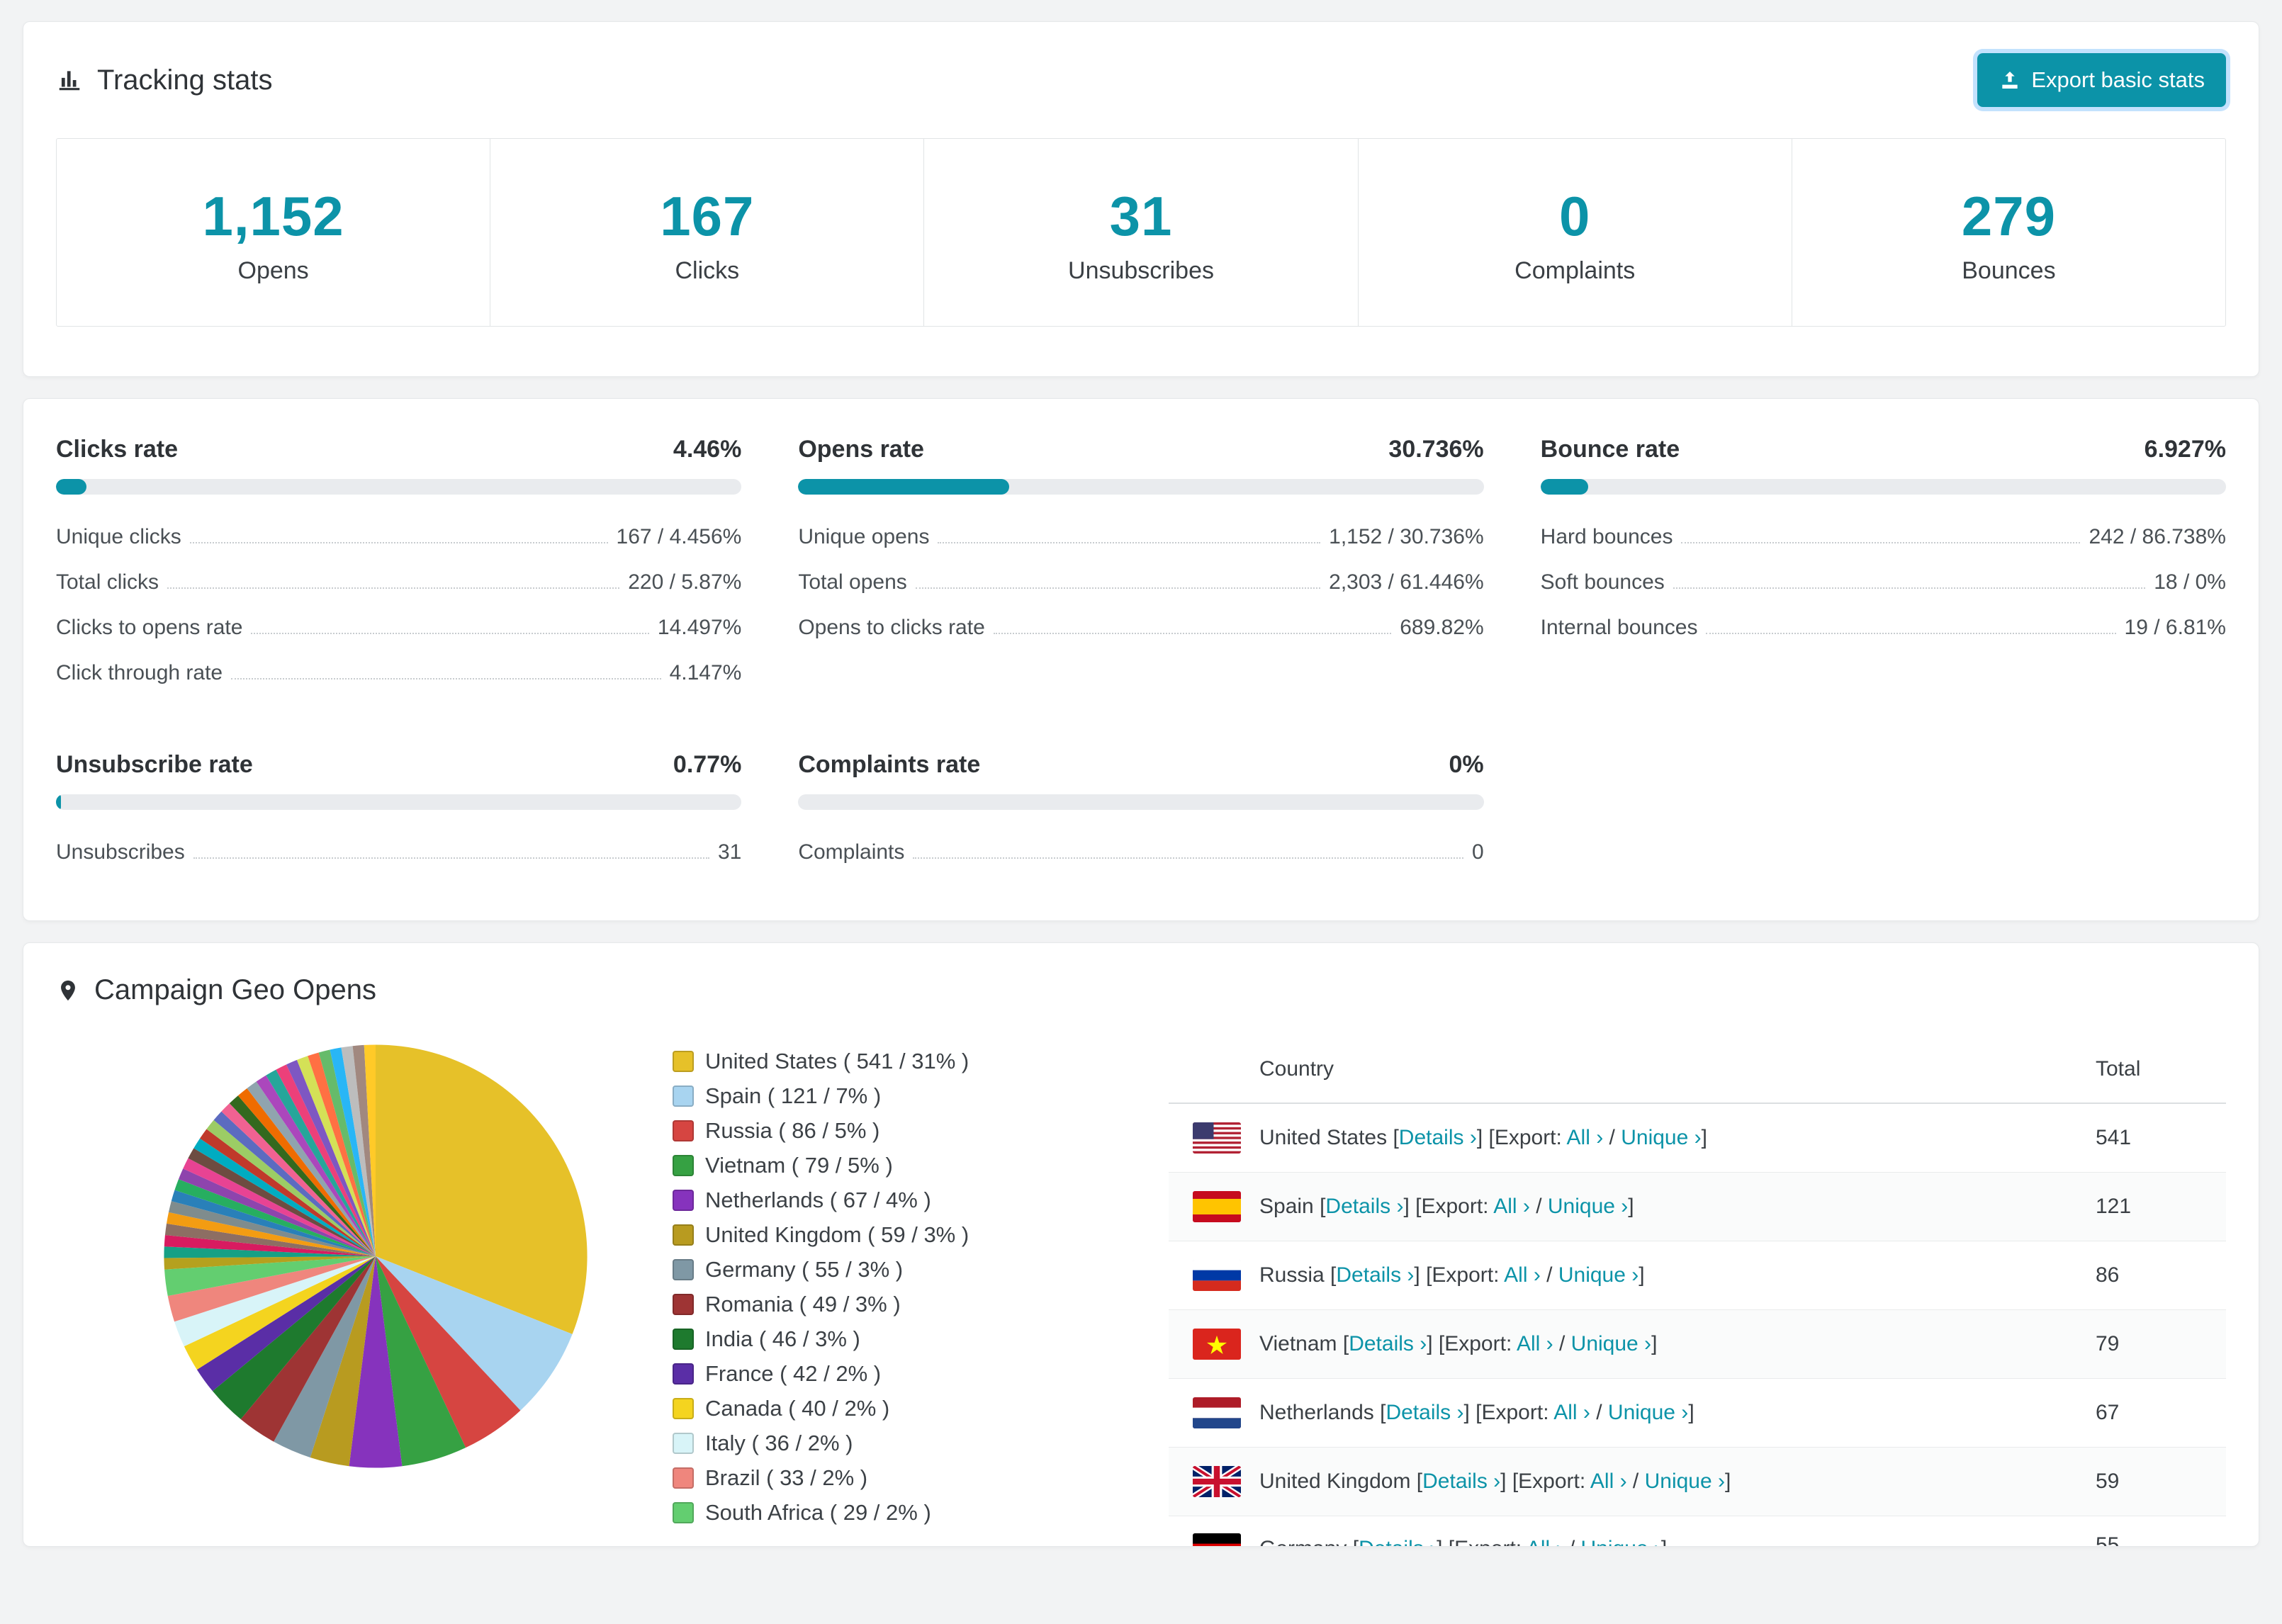  What do you see at coordinates (1606, 536) in the screenshot?
I see `metric-label: Hard bounces` at bounding box center [1606, 536].